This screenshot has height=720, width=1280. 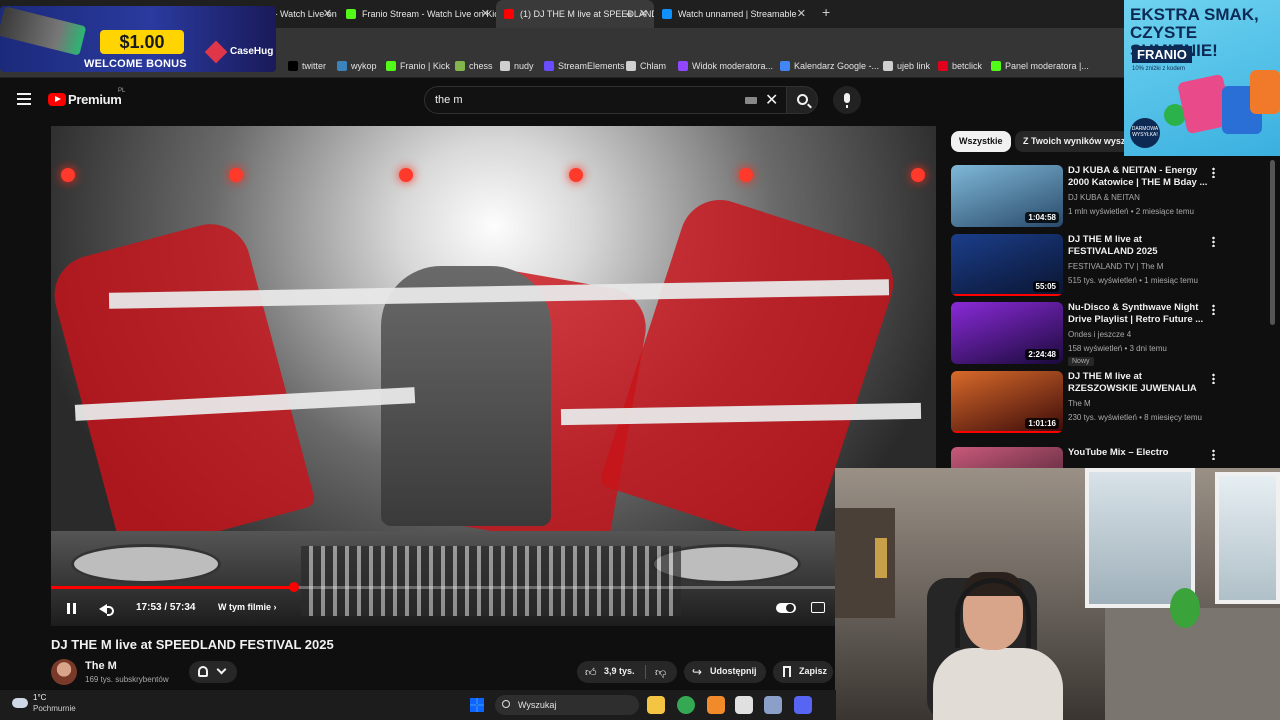 I want to click on search-input: the m ✕, so click(x=605, y=100).